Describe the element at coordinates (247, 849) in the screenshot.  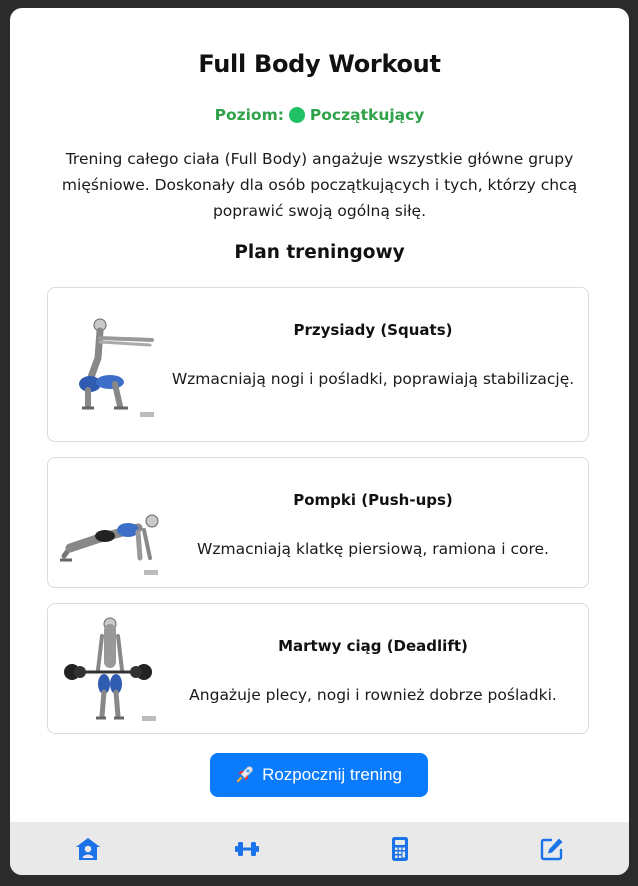
I see `dumbbell-icon` at that location.